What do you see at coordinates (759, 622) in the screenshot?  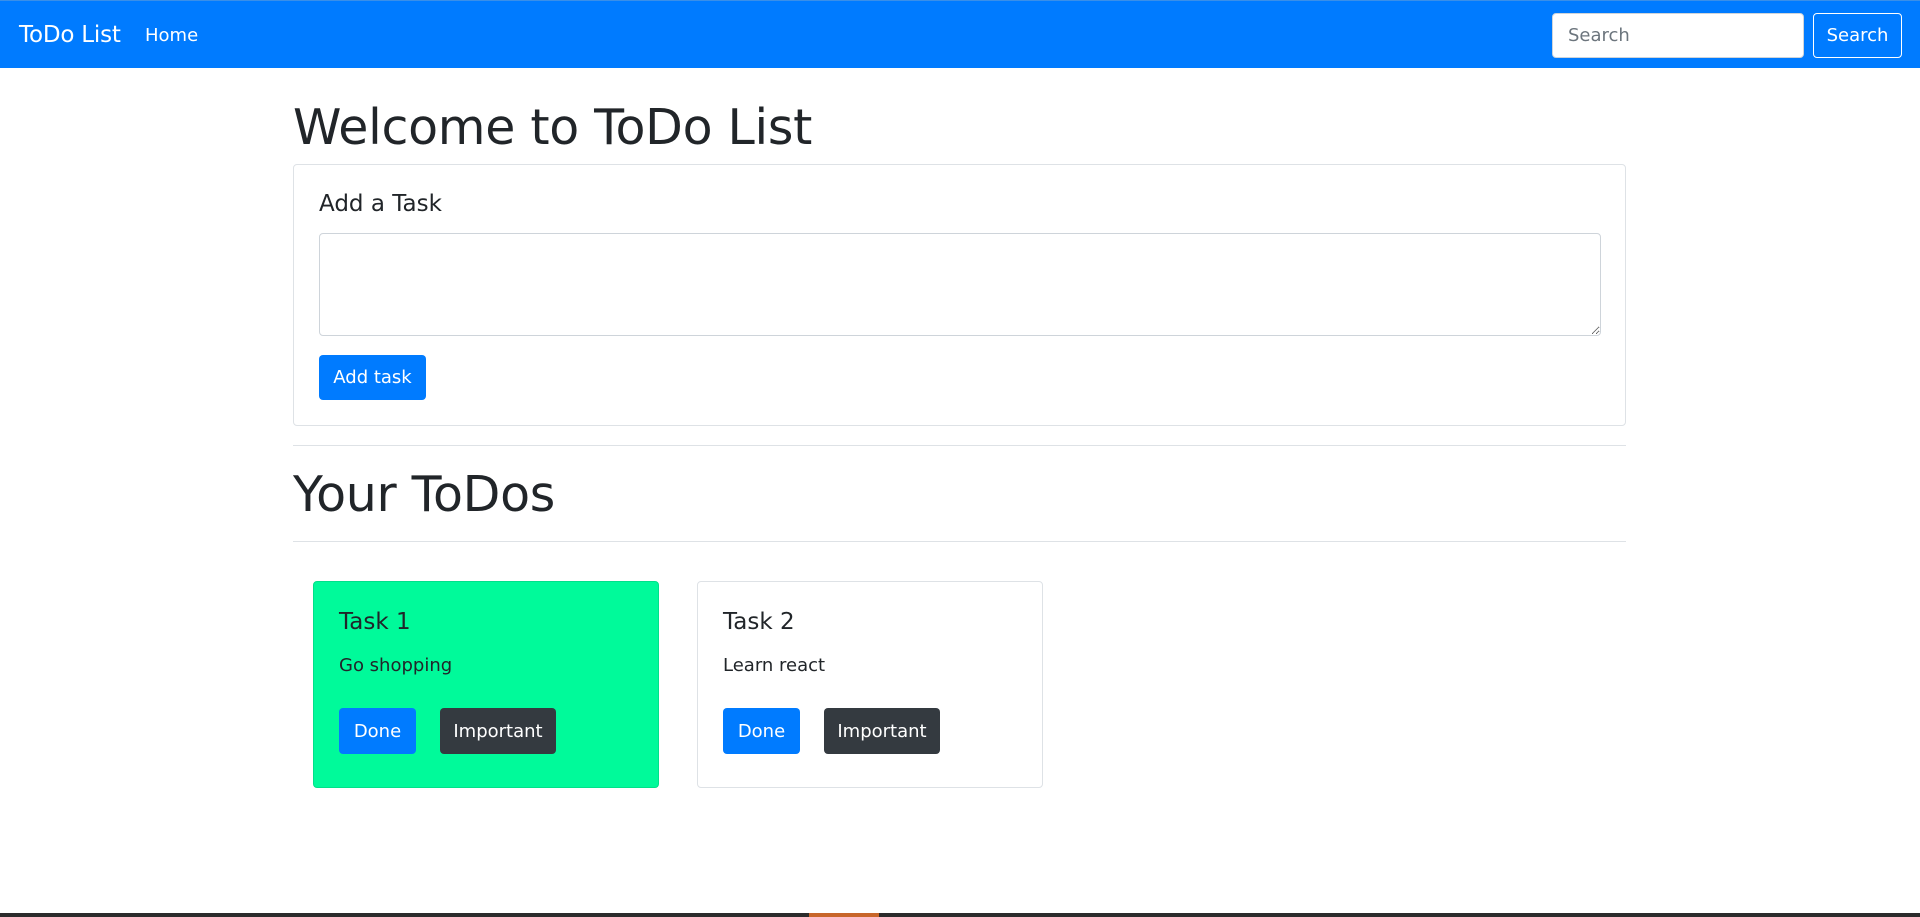 I see `todo-title: Task 2` at bounding box center [759, 622].